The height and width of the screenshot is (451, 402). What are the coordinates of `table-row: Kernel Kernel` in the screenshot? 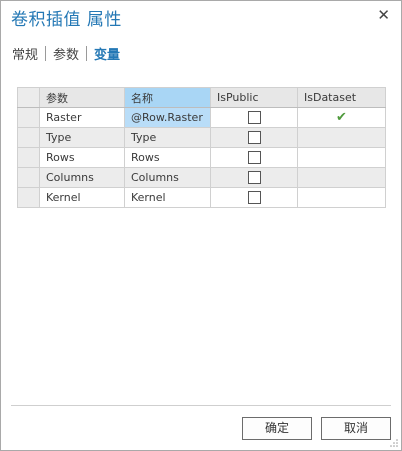 It's located at (201, 197).